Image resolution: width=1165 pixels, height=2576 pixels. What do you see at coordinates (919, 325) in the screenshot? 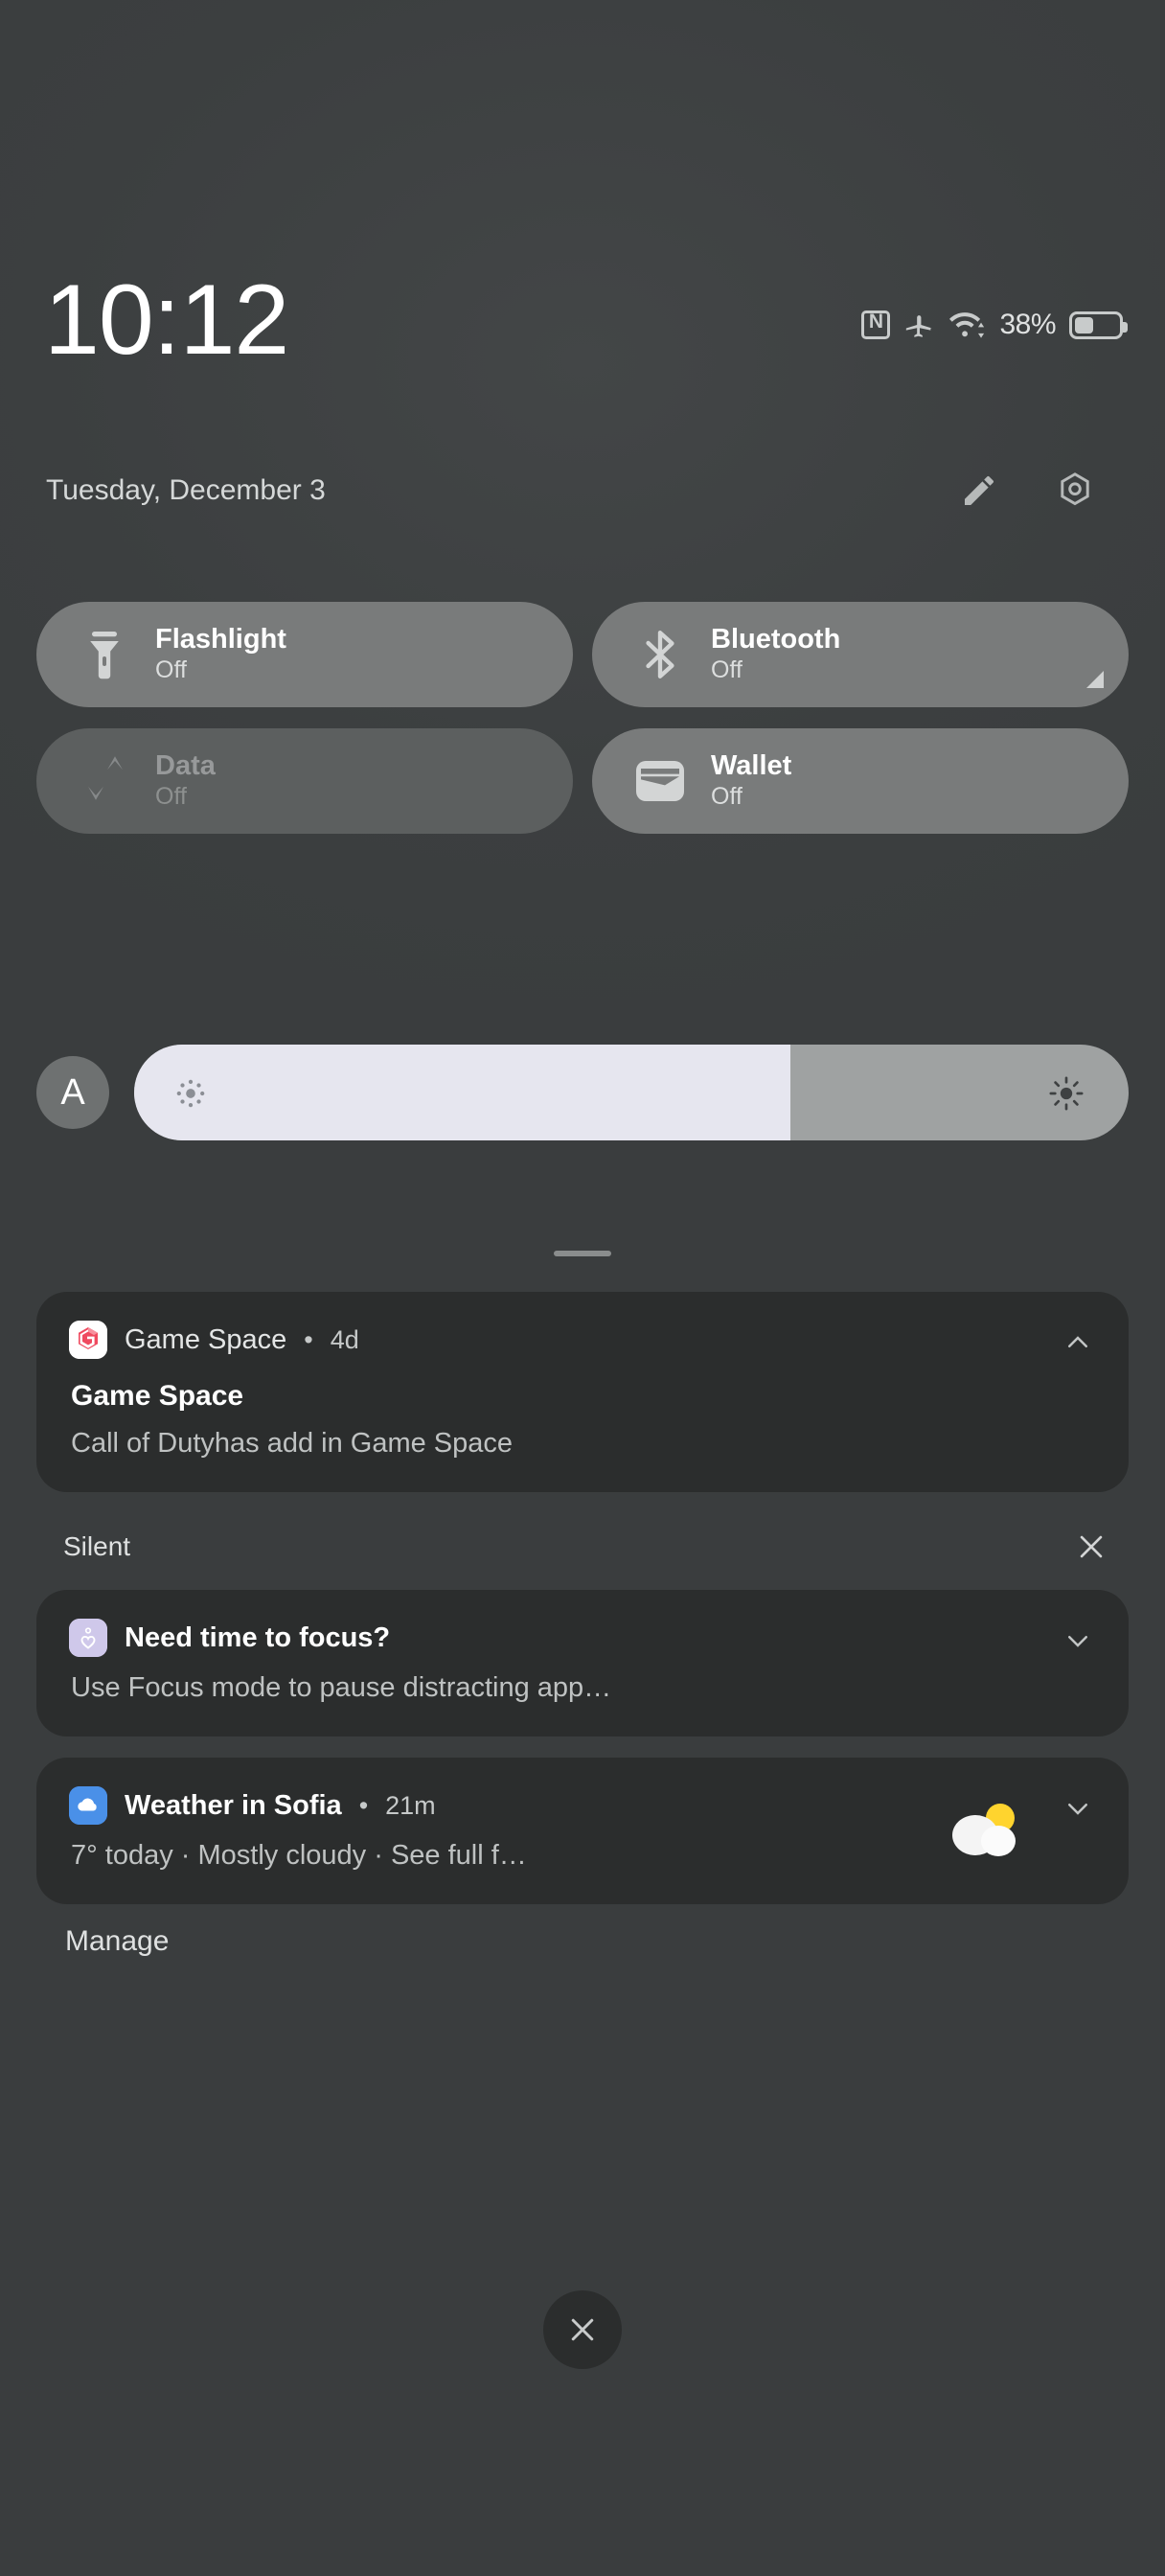
I see `airplane-mode-icon` at bounding box center [919, 325].